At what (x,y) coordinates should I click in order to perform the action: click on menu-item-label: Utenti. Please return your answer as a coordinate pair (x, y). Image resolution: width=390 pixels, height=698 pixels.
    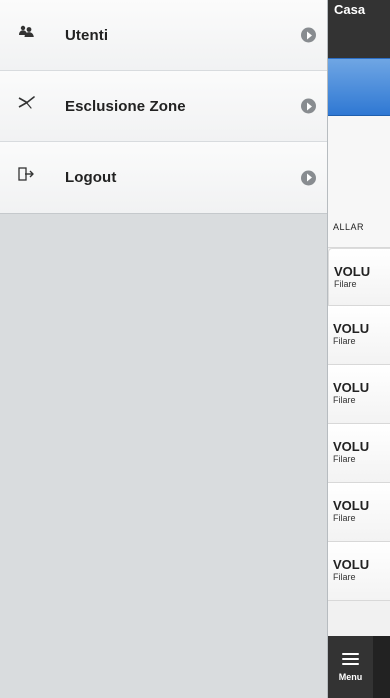
    Looking at the image, I should click on (87, 35).